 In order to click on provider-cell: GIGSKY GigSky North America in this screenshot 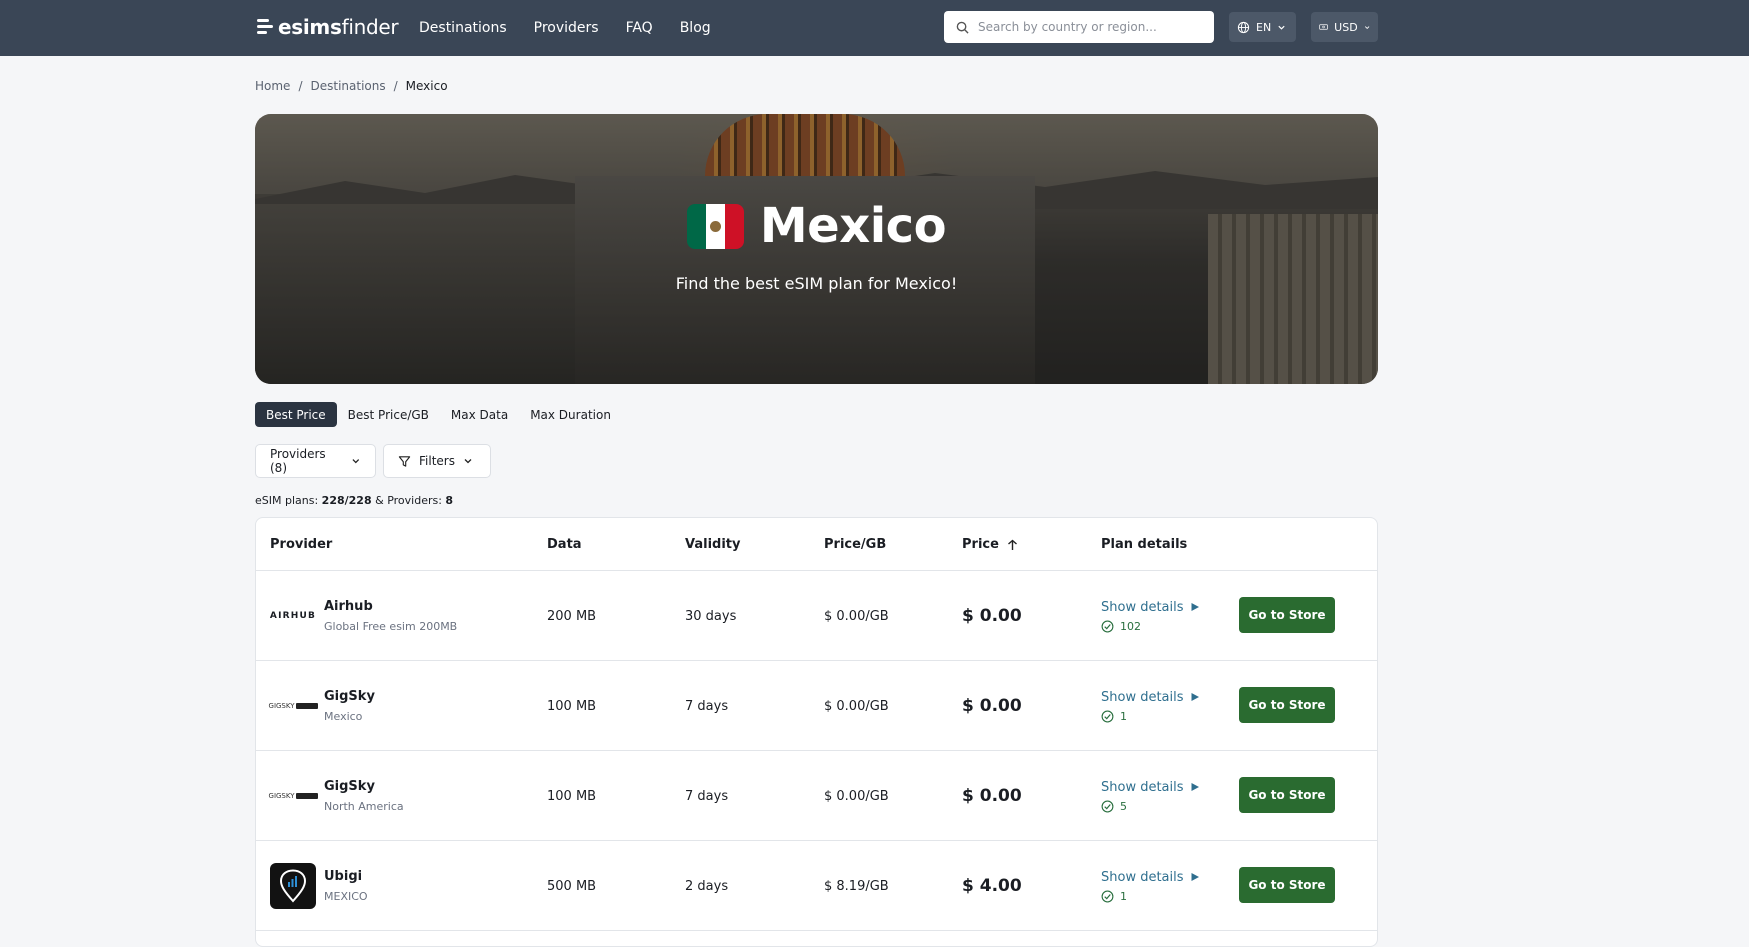, I will do `click(336, 796)`.